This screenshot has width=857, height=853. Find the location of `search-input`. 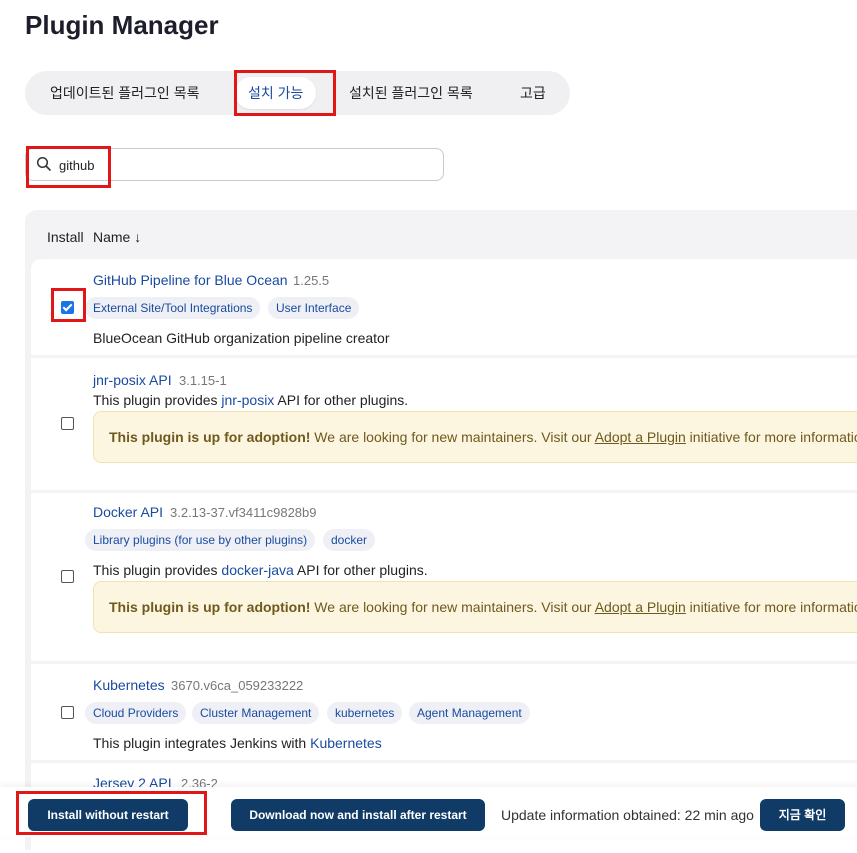

search-input is located at coordinates (244, 165).